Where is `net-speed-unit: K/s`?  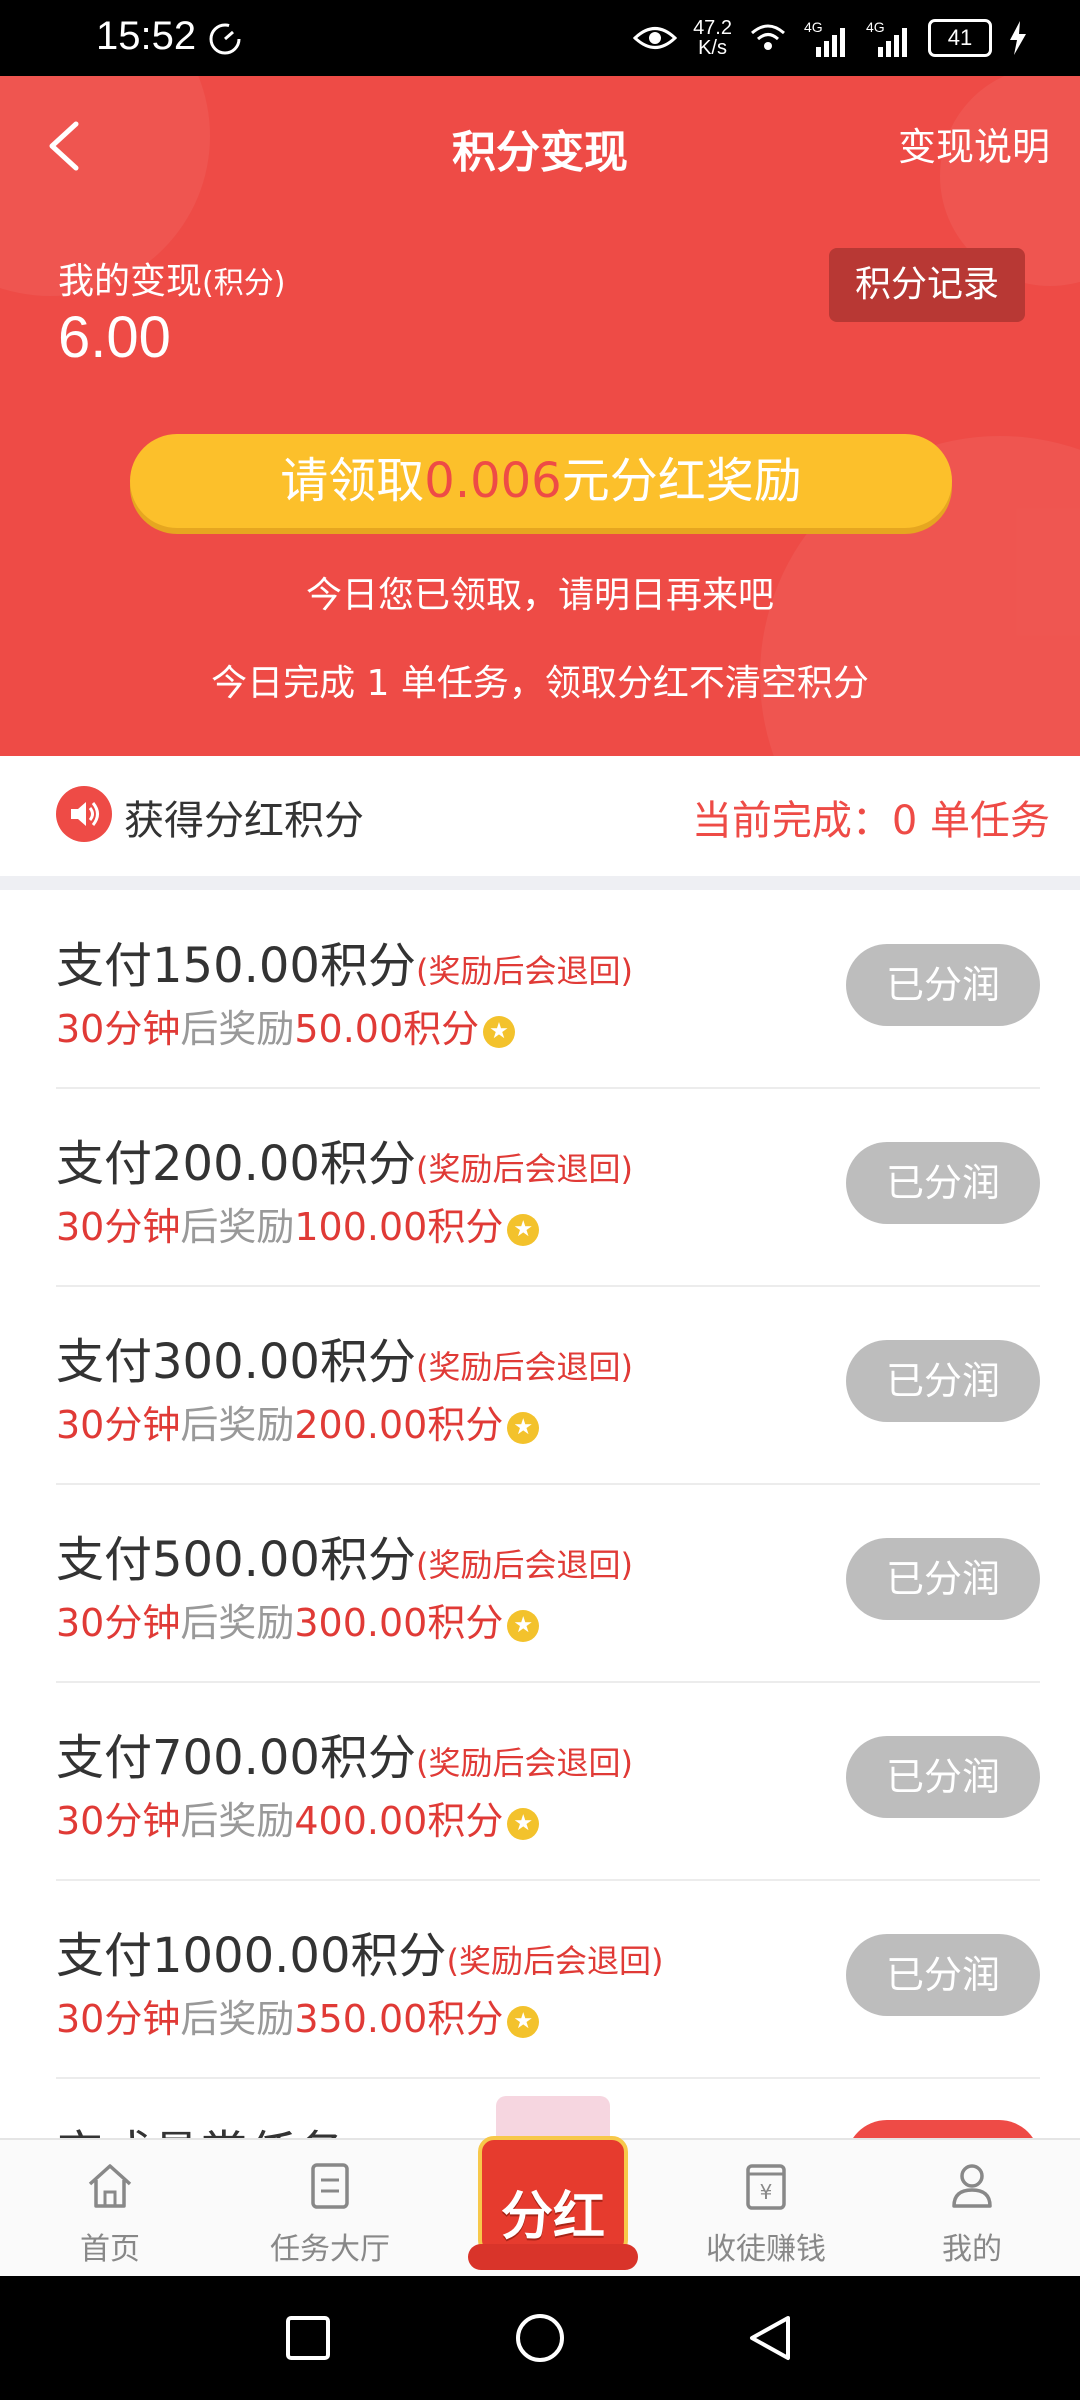 net-speed-unit: K/s is located at coordinates (712, 48).